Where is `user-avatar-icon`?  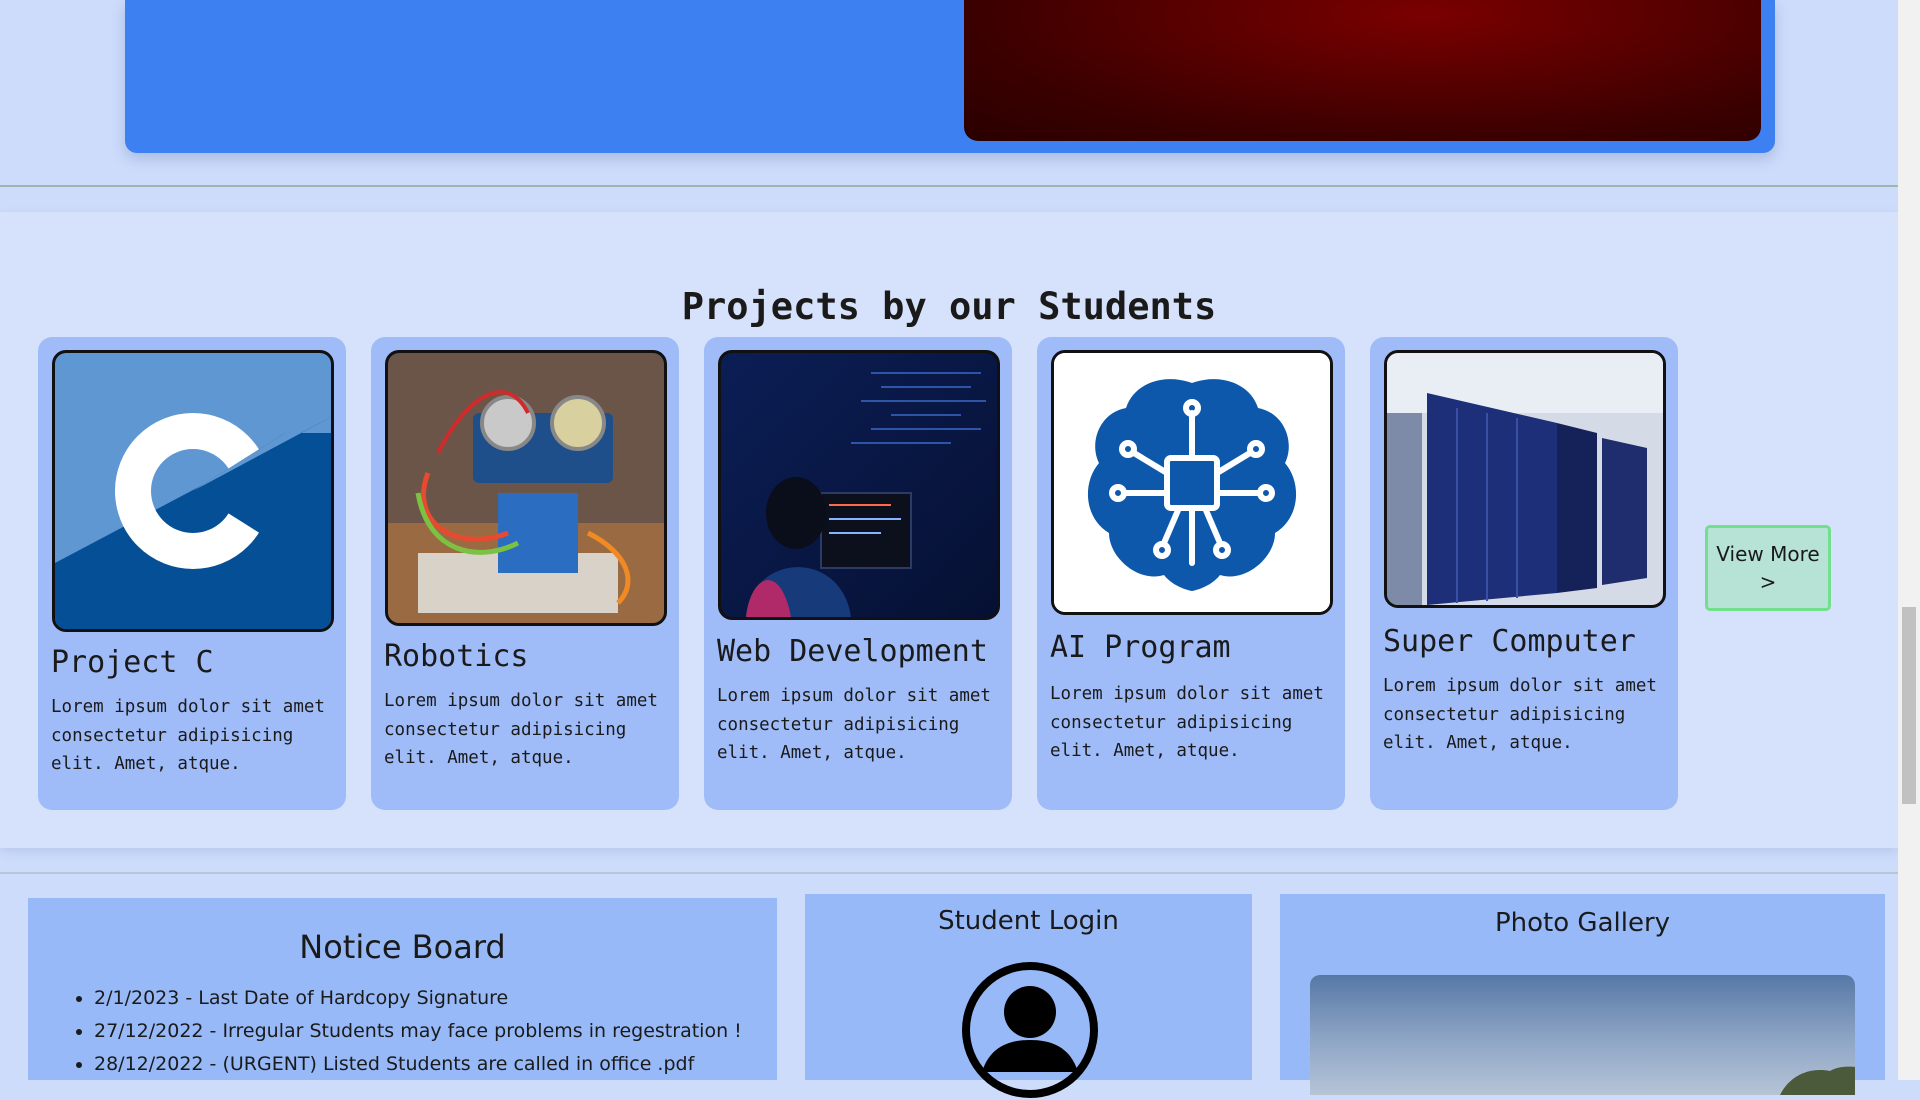
user-avatar-icon is located at coordinates (1030, 1030).